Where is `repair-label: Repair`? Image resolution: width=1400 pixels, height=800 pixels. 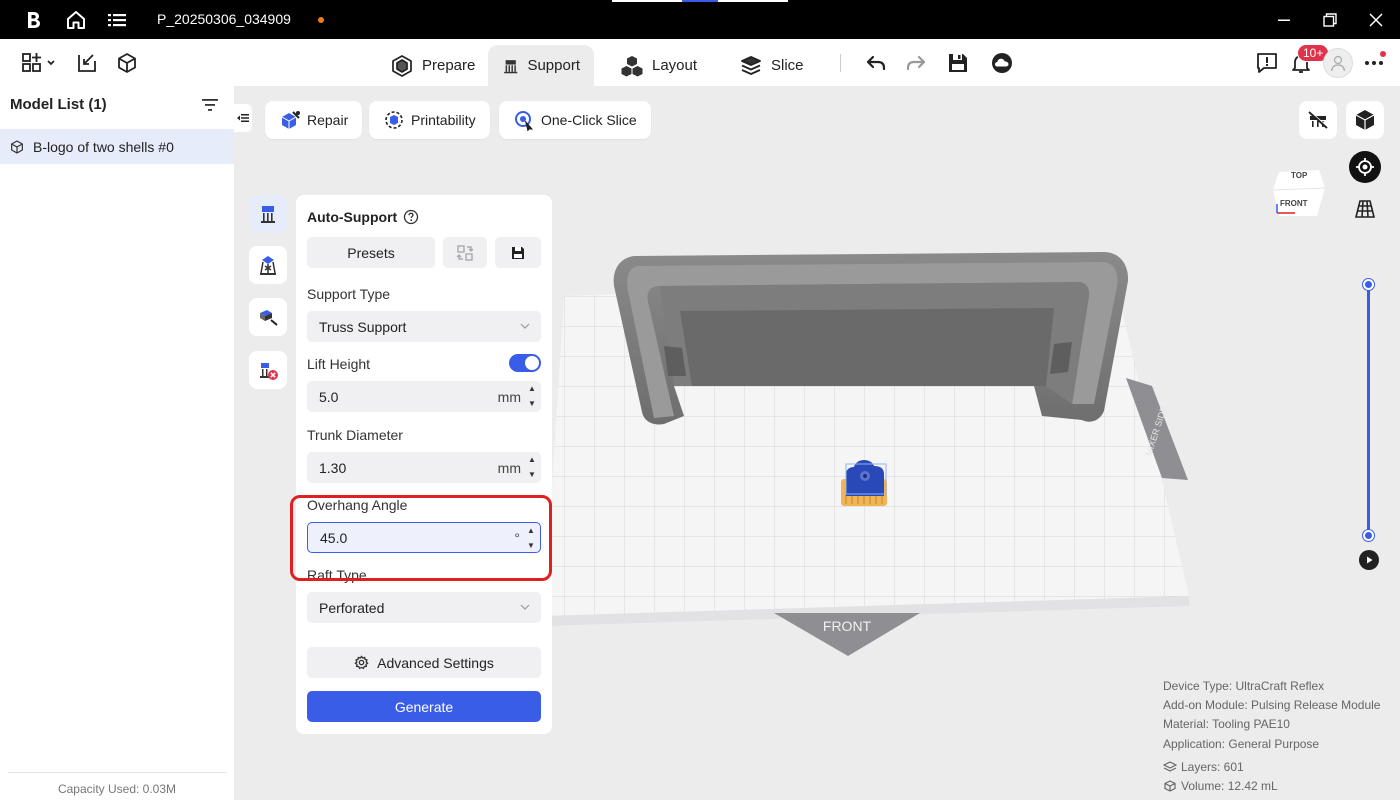
repair-label: Repair is located at coordinates (328, 120).